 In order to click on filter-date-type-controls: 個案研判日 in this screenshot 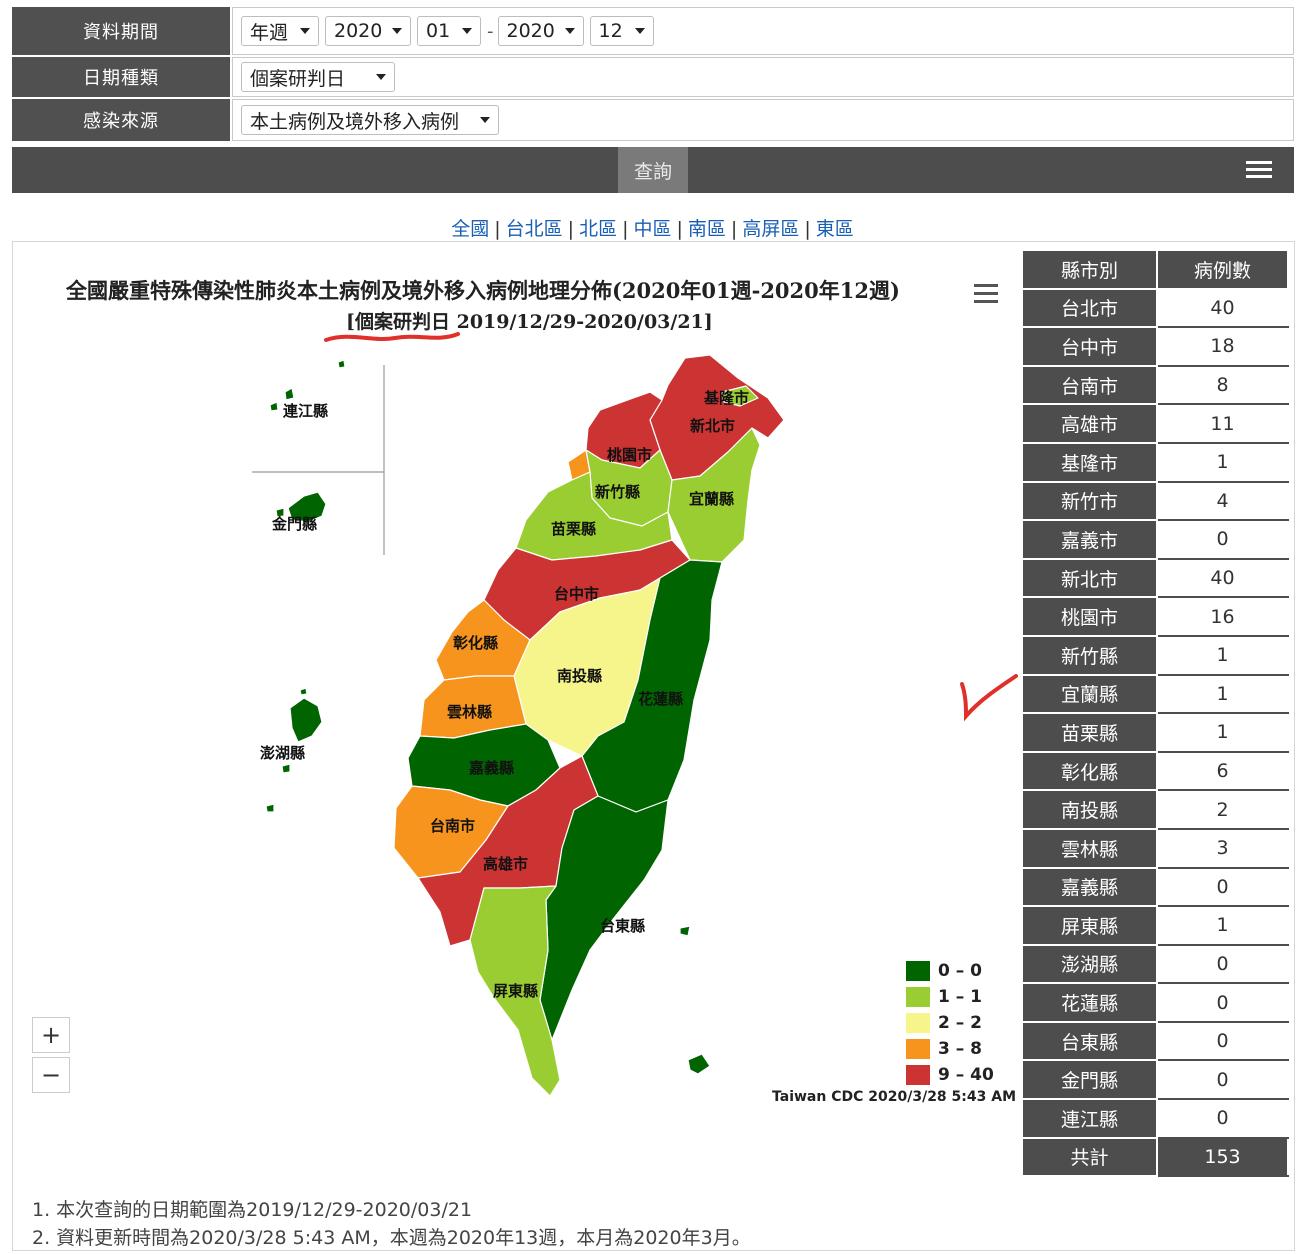, I will do `click(763, 77)`.